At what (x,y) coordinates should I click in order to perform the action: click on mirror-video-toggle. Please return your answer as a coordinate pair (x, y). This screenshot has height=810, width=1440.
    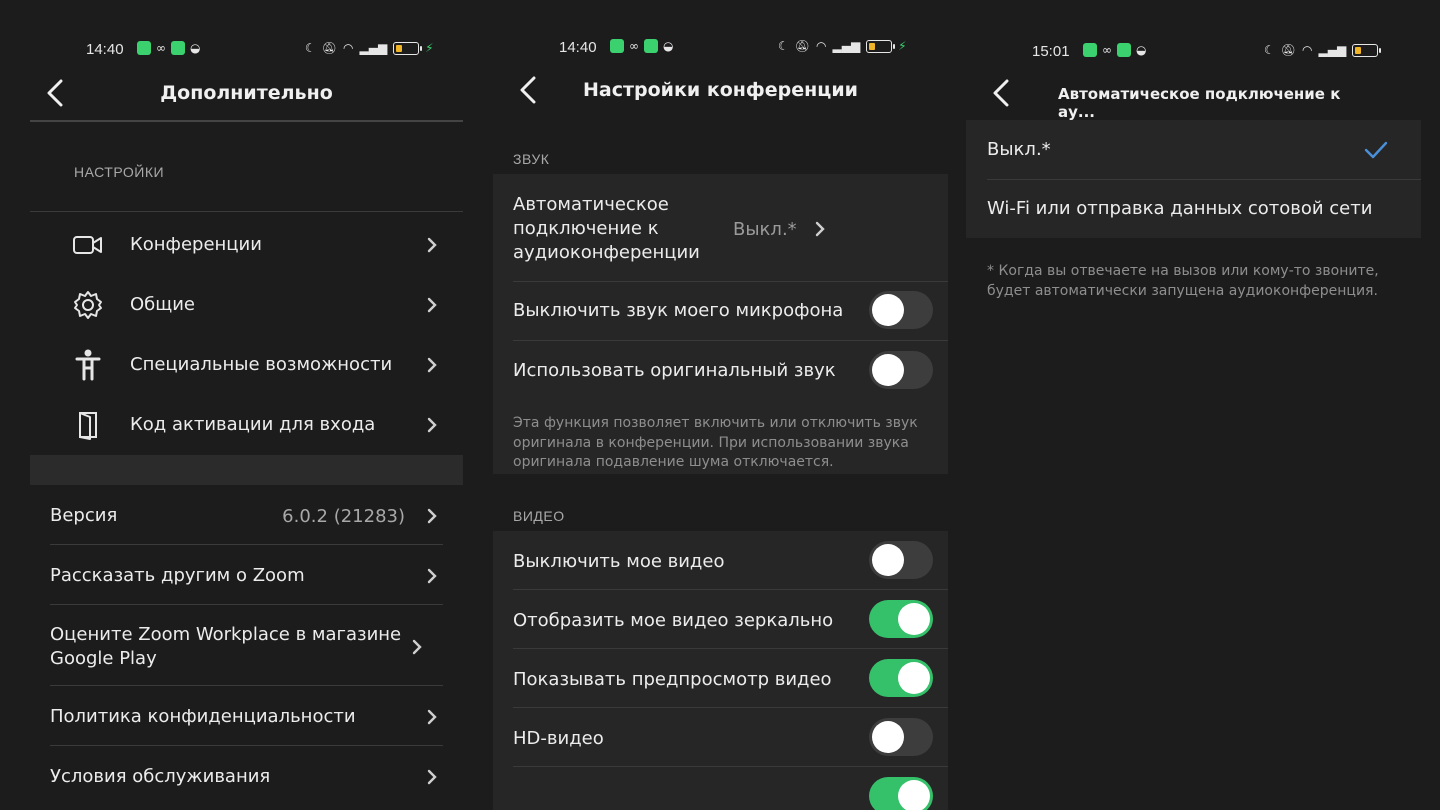
    Looking at the image, I should click on (901, 619).